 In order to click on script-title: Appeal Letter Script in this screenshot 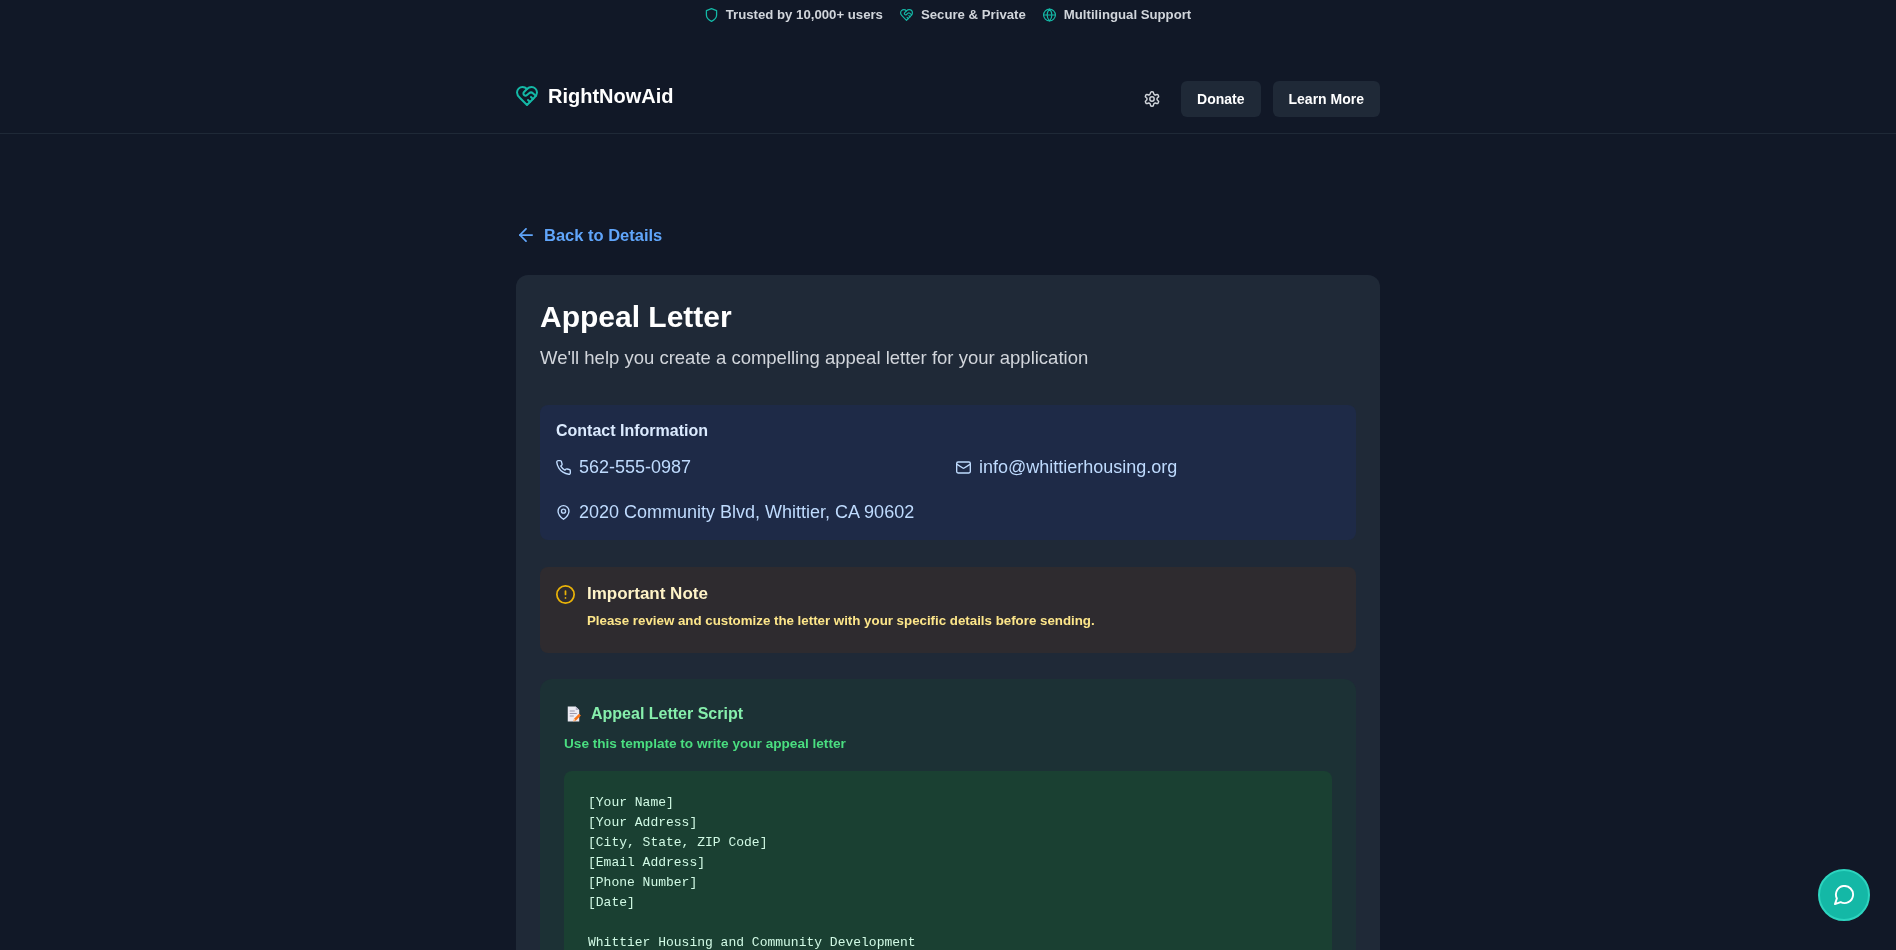, I will do `click(667, 714)`.